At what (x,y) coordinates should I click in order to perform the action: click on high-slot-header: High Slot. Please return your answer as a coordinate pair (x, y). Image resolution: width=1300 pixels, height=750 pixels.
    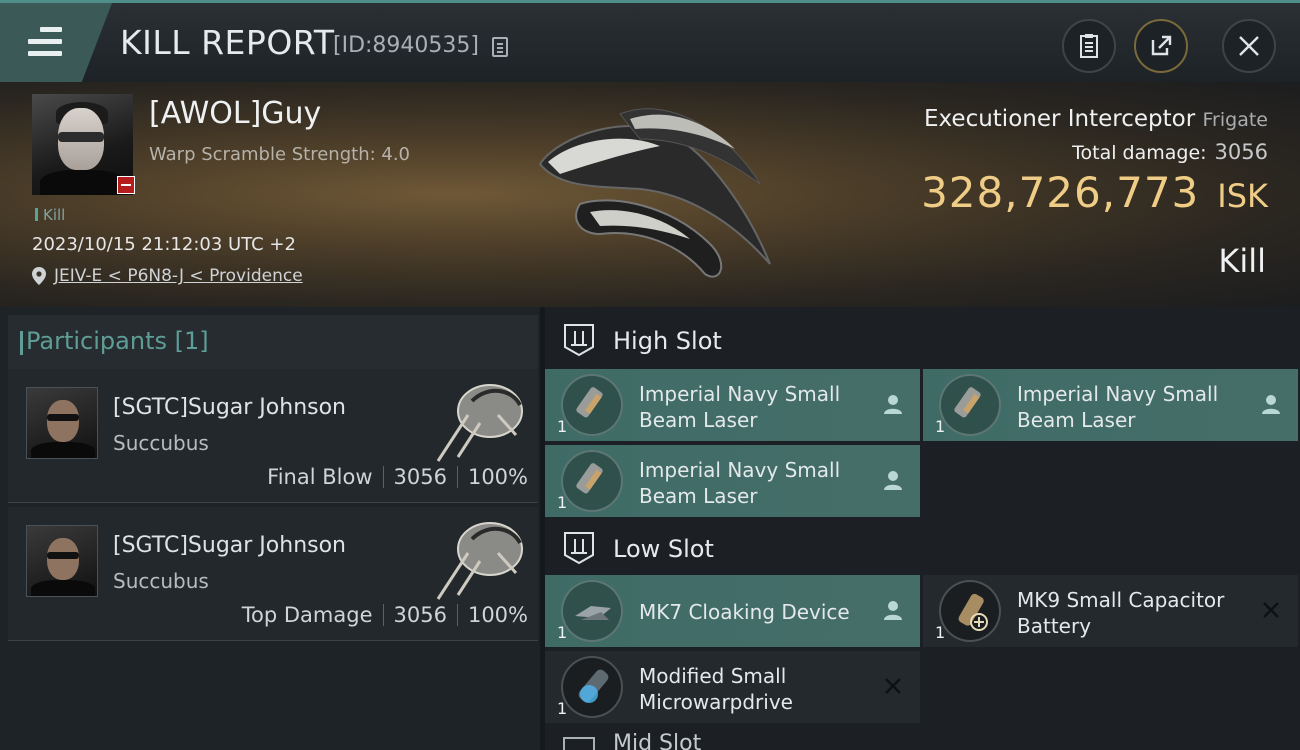
    Looking at the image, I should click on (922, 339).